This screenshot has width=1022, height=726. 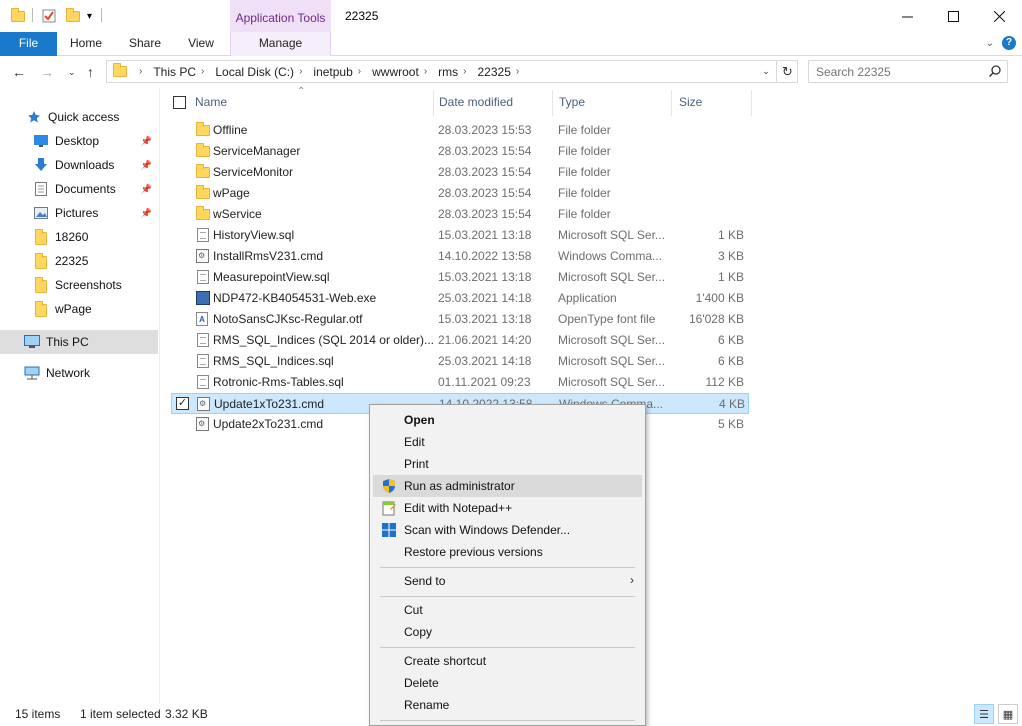 What do you see at coordinates (203, 361) in the screenshot?
I see `sql-file-icon` at bounding box center [203, 361].